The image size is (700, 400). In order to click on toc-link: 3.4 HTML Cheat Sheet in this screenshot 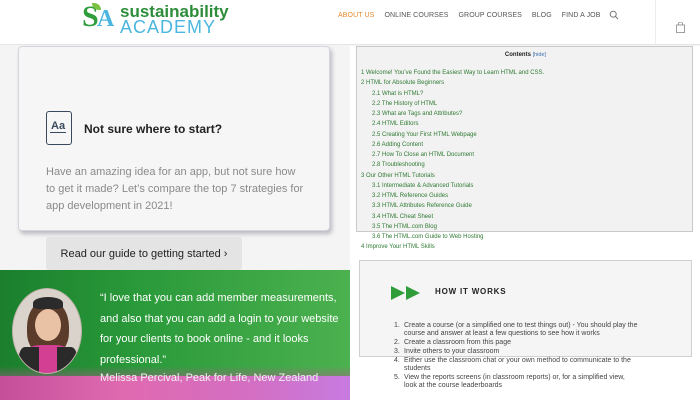, I will do `click(526, 217)`.